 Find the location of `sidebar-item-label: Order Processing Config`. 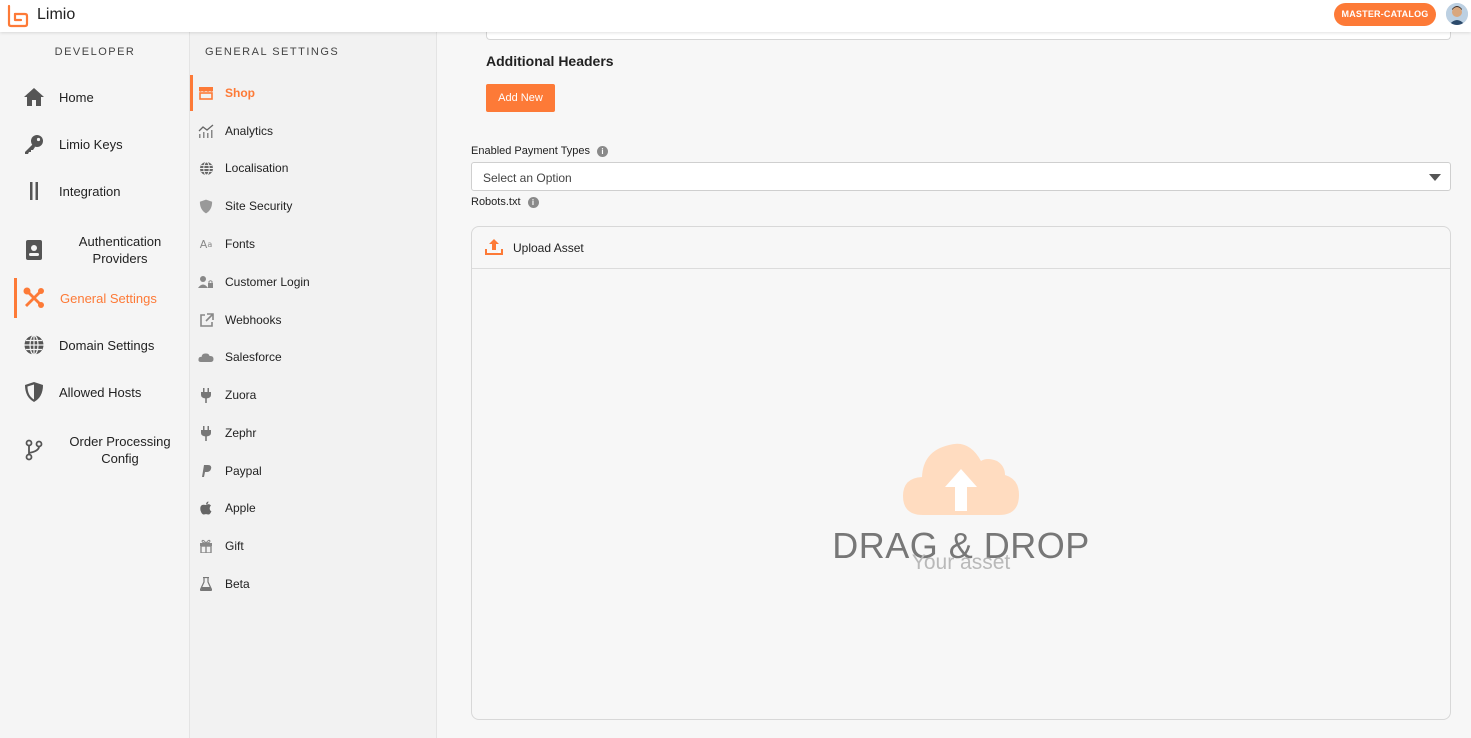

sidebar-item-label: Order Processing Config is located at coordinates (120, 450).